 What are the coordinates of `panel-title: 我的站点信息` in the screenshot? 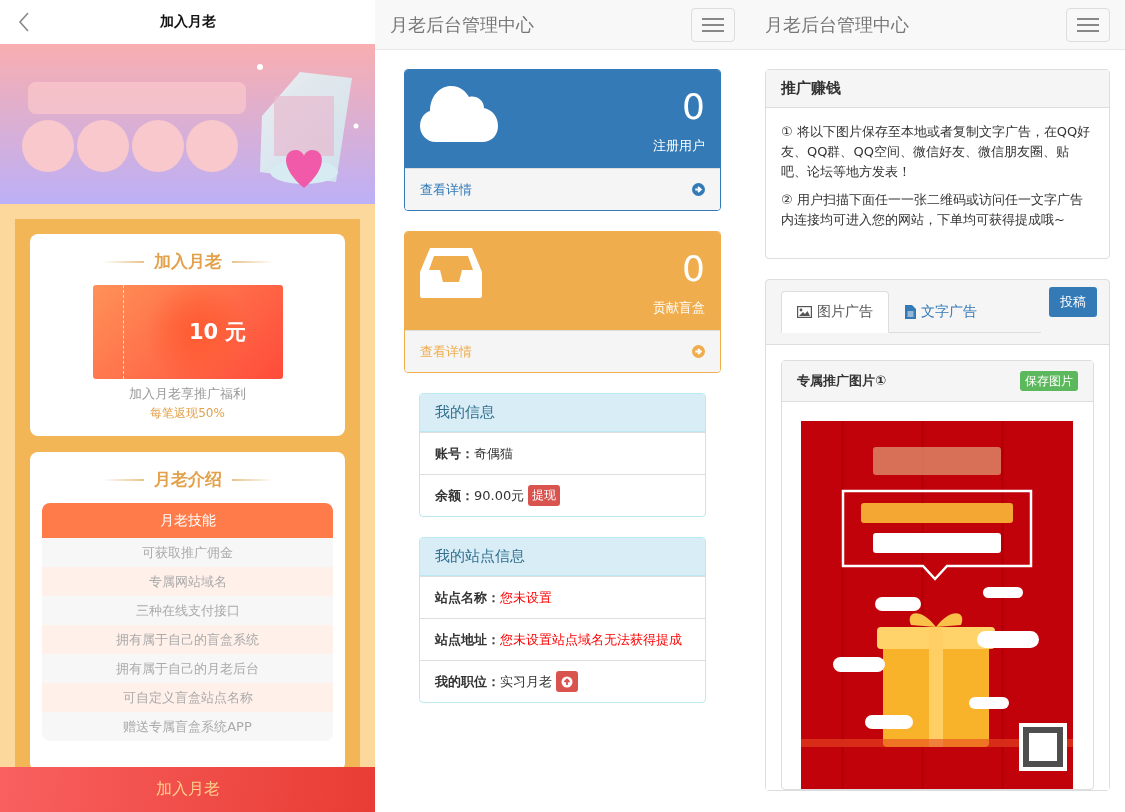 It's located at (562, 557).